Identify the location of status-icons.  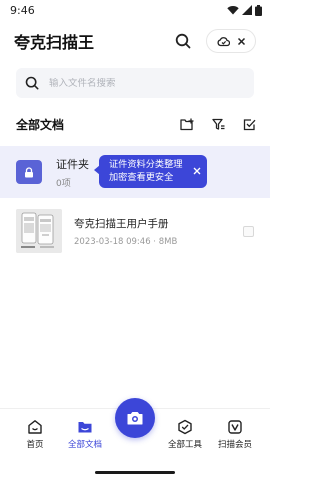
(244, 10).